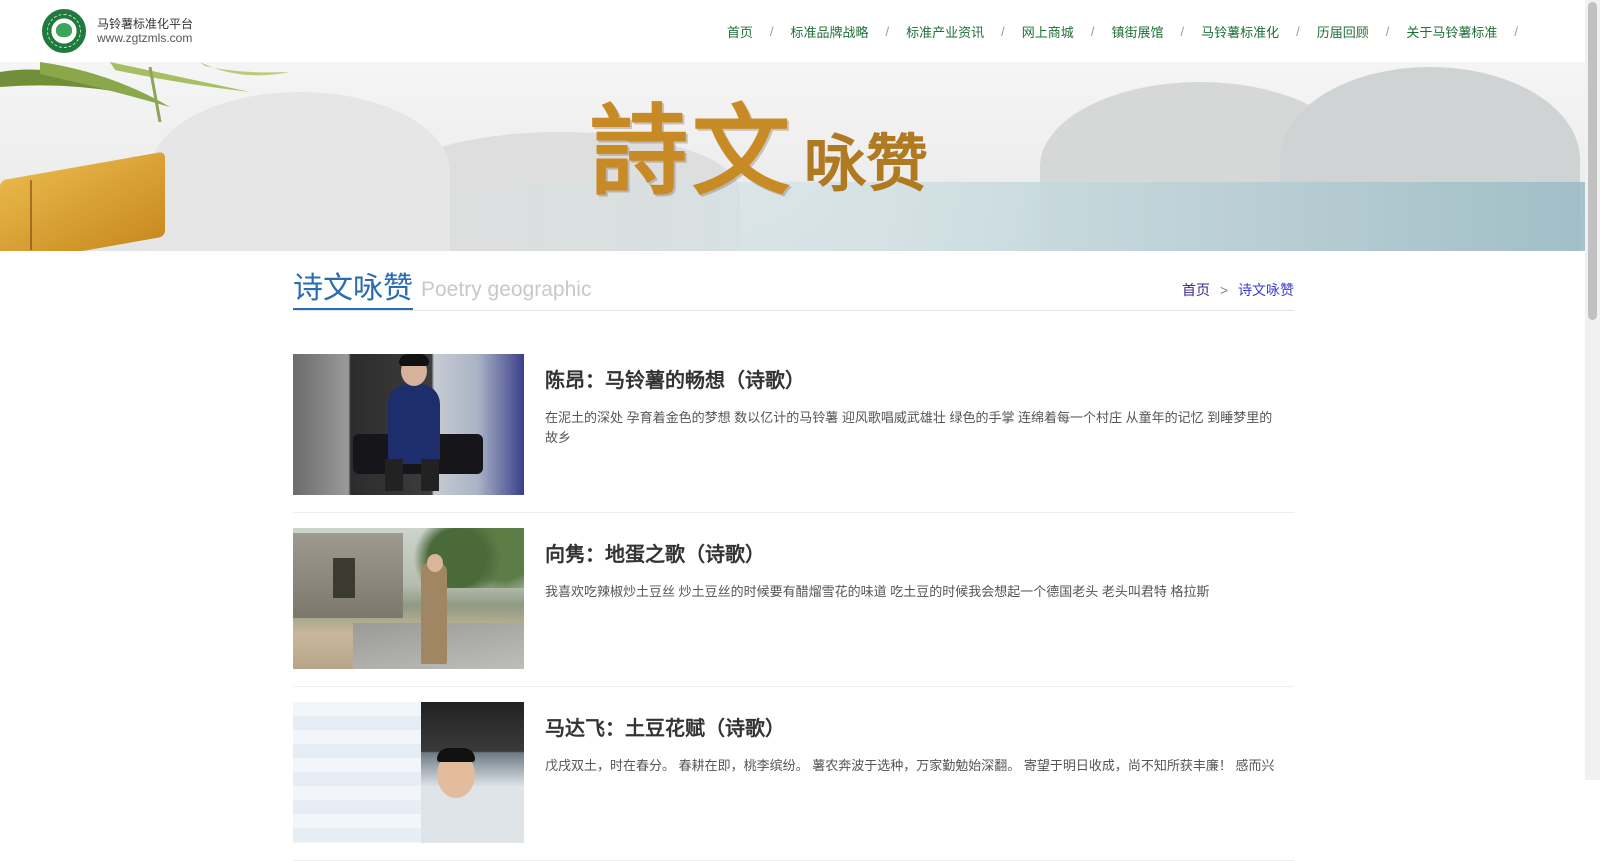  What do you see at coordinates (145, 92) in the screenshot?
I see `bamboo-leaves-decoration` at bounding box center [145, 92].